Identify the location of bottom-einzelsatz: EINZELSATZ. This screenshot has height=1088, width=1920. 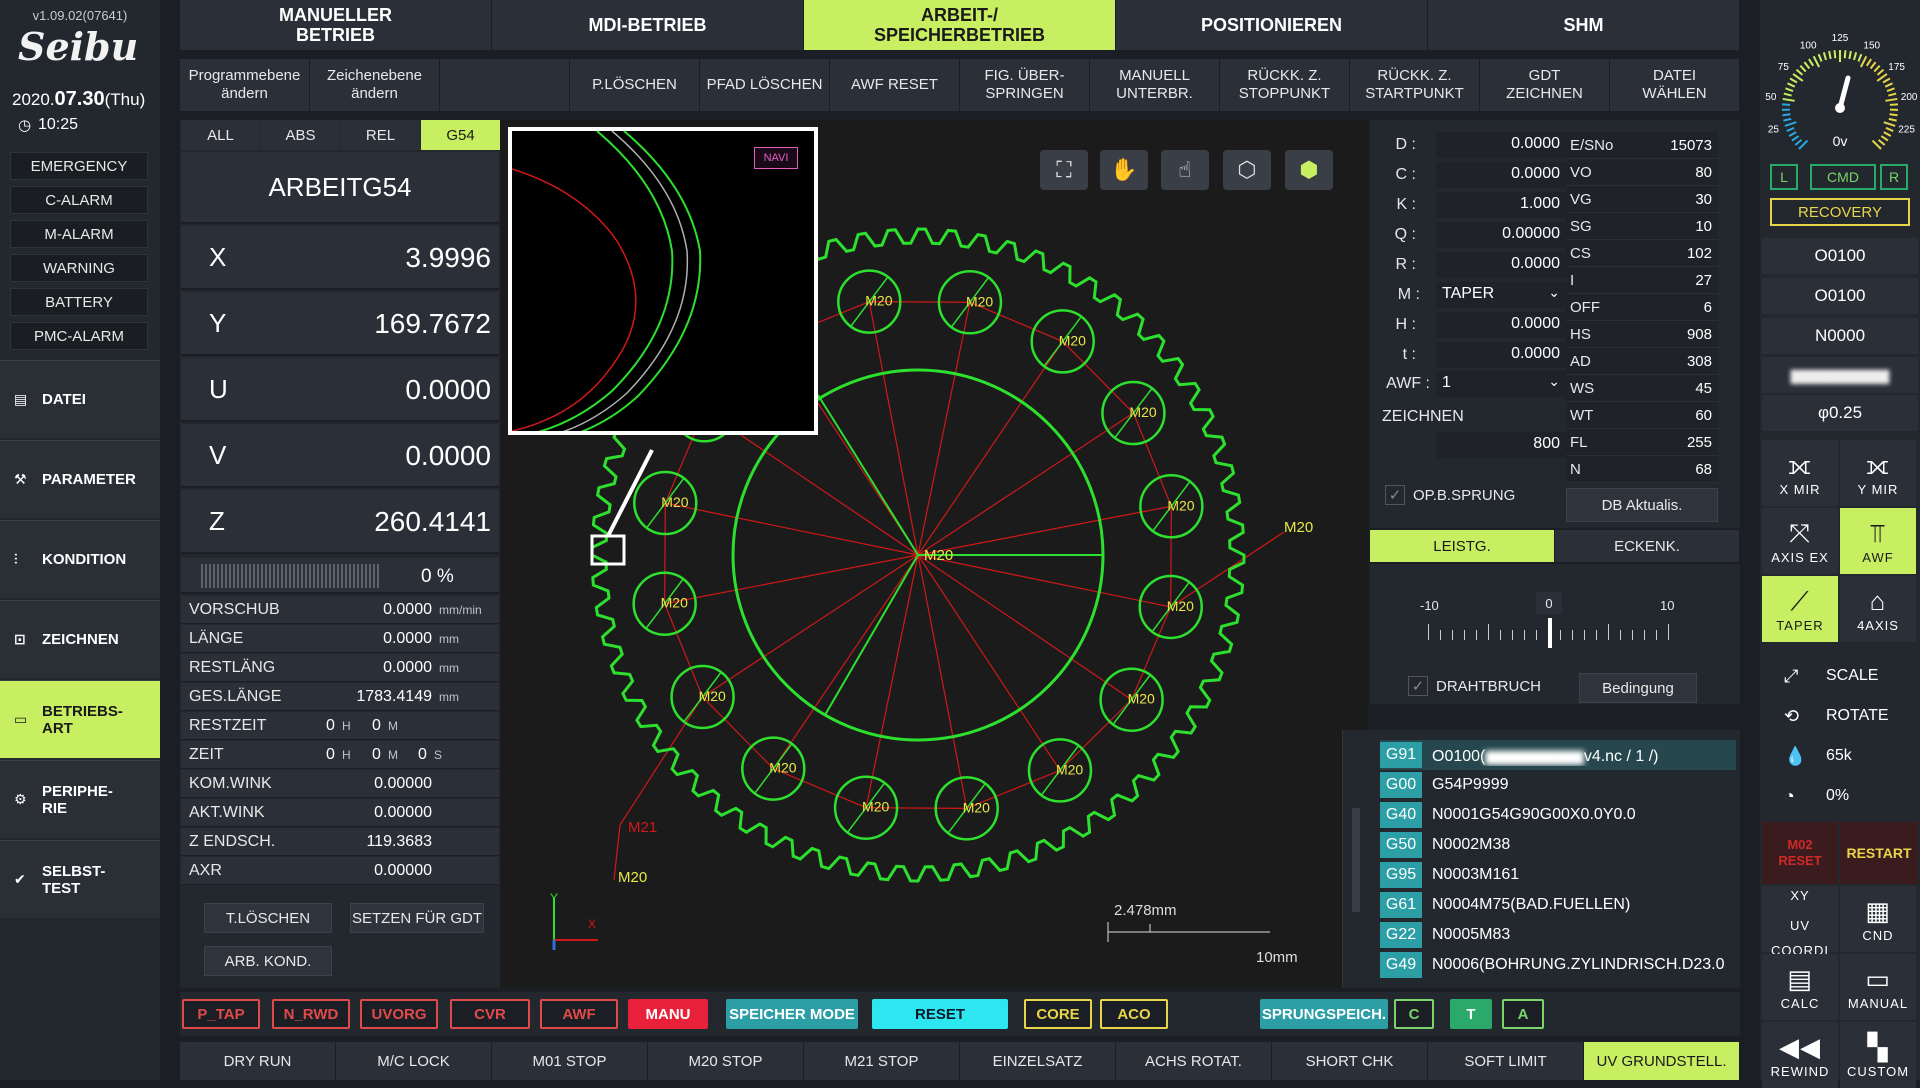
(1038, 1061).